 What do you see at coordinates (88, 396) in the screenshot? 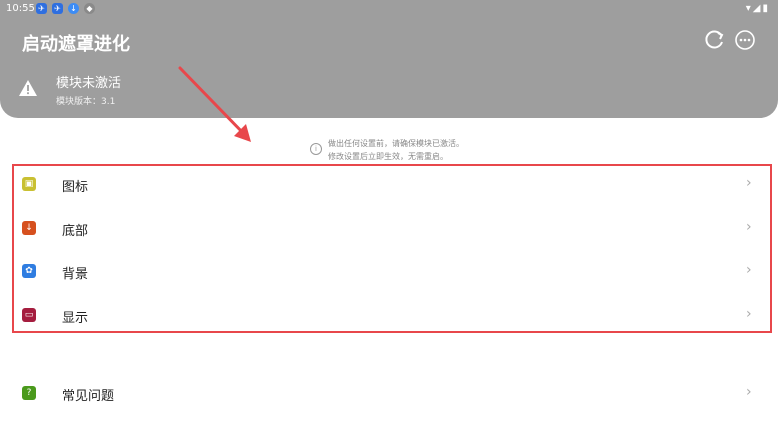
I see `settings-item-label: 常见问题` at bounding box center [88, 396].